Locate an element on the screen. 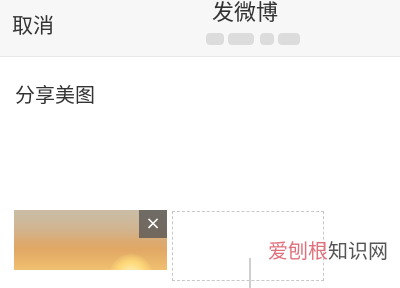 The image size is (400, 288). watermark-part1: 爱刨根 is located at coordinates (298, 251).